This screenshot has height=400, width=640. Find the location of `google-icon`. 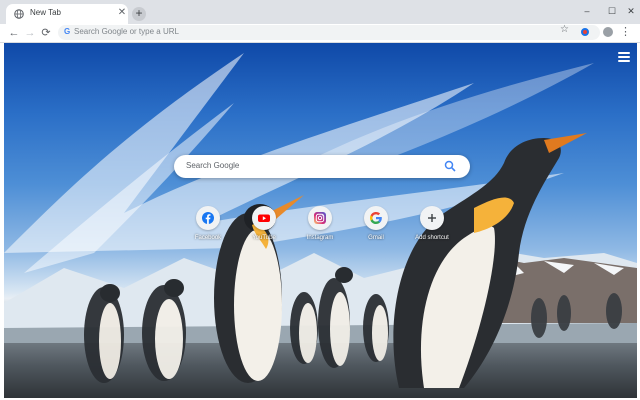

google-icon is located at coordinates (376, 218).